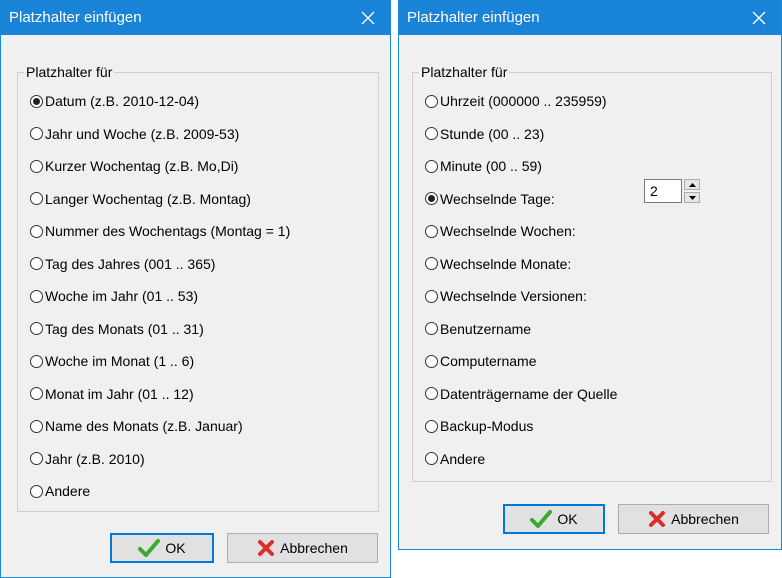 This screenshot has width=782, height=578. I want to click on radio-label: Jahr und Woche (z.B. 2009-53), so click(142, 133).